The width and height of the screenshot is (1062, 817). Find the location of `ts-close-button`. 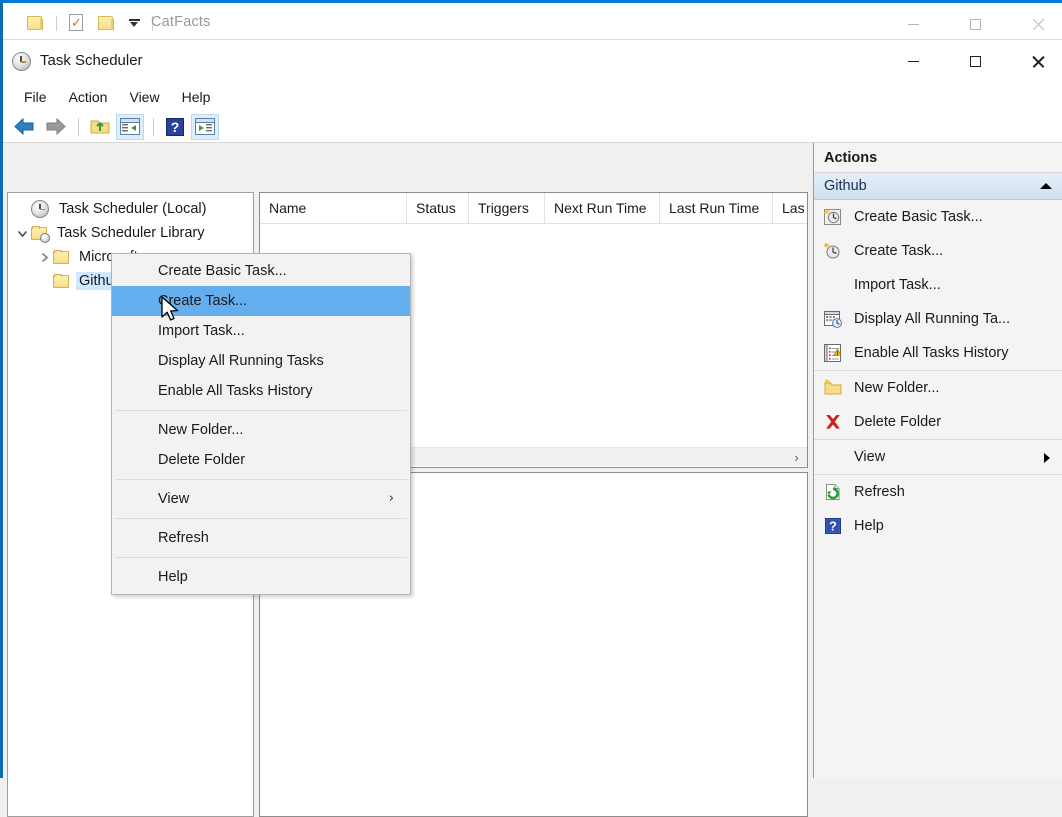

ts-close-button is located at coordinates (1038, 61).